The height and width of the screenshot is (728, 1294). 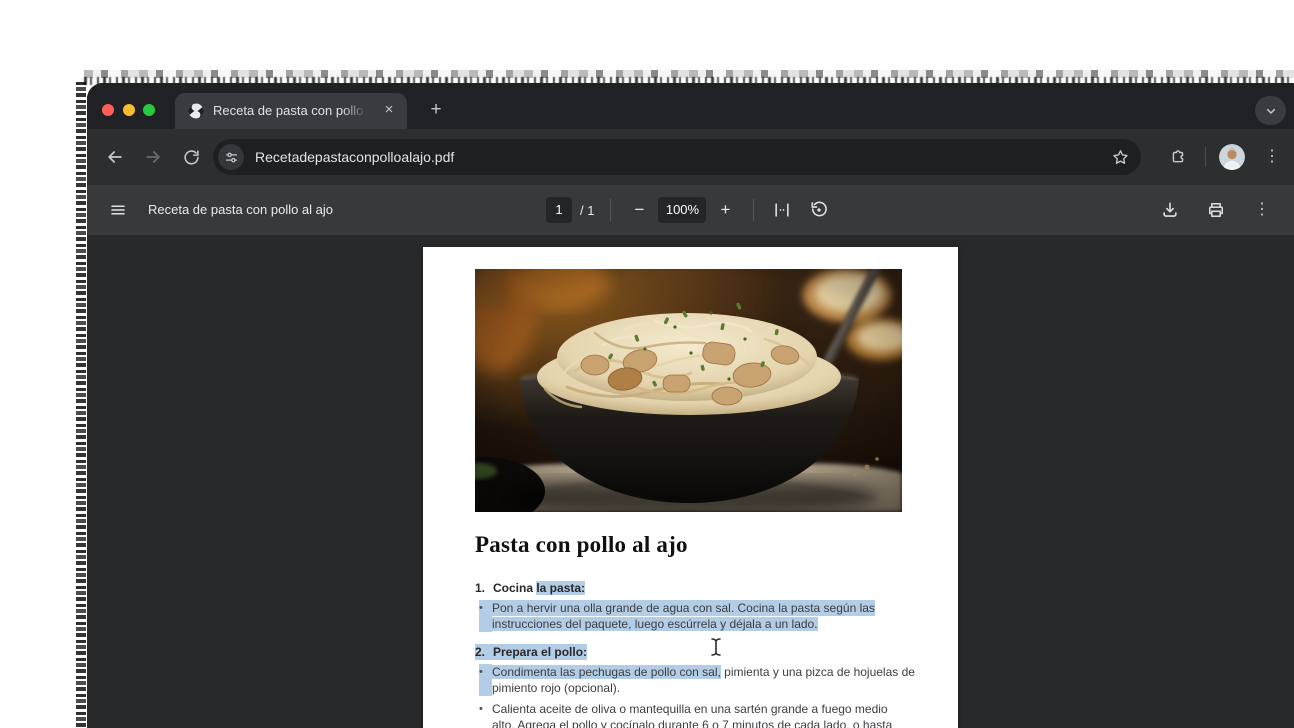 I want to click on pdf-menu-button, so click(x=118, y=210).